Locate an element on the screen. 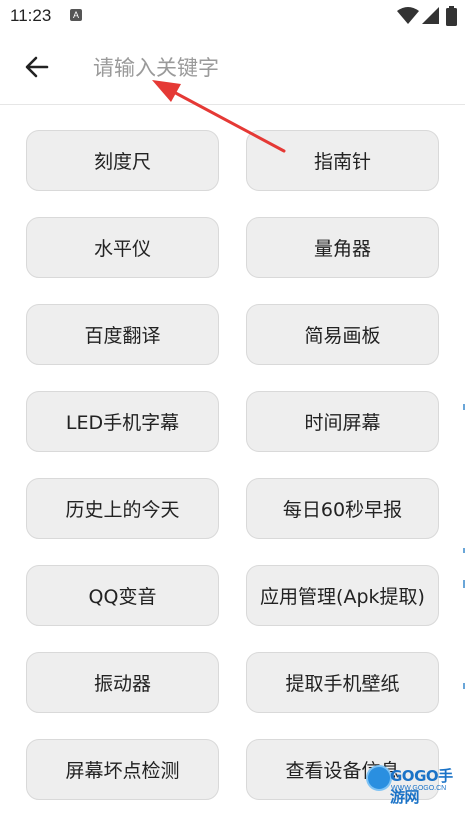  tool-button-history-today: 历史上的今天 is located at coordinates (122, 508).